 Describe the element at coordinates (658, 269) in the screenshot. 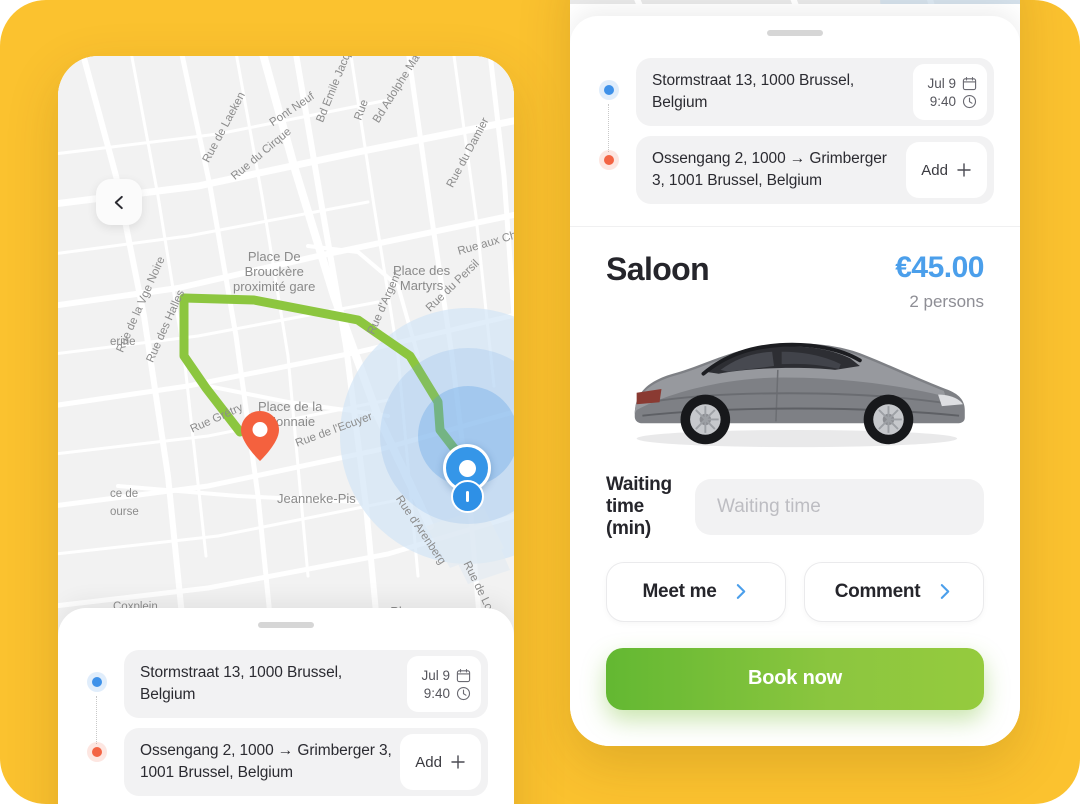

I see `car-class-name: Saloon` at that location.